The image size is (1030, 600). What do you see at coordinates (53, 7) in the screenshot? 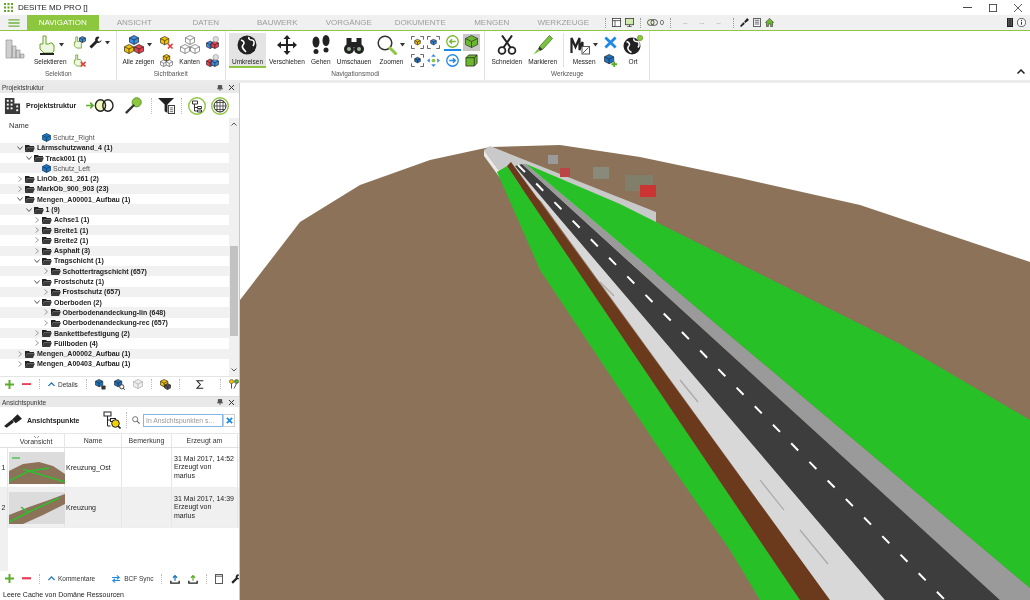
I see `window-title: DESITE MD PRO []` at bounding box center [53, 7].